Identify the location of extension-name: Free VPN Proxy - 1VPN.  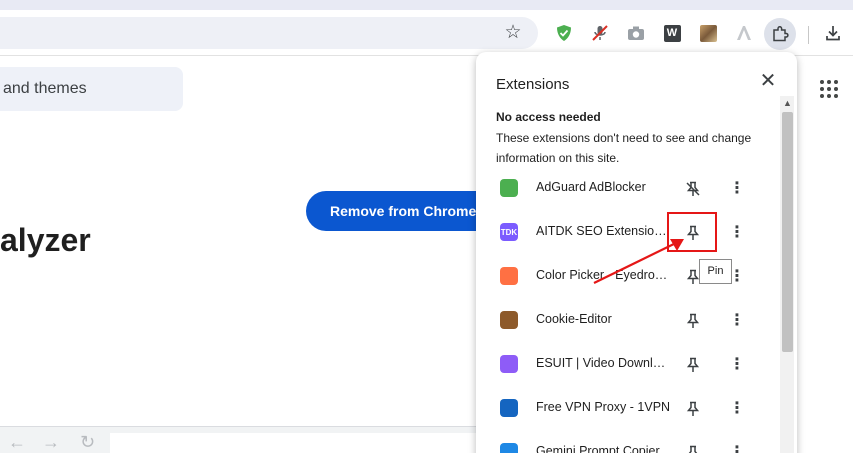
(603, 407).